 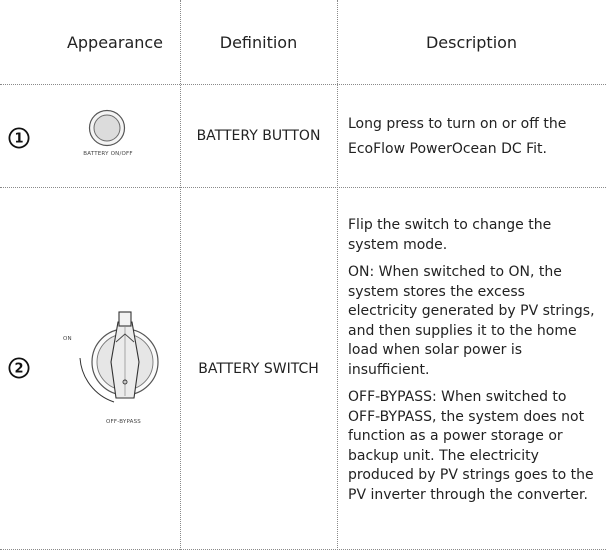 I want to click on definition-battery-button: BATTERY BUTTON, so click(x=258, y=135).